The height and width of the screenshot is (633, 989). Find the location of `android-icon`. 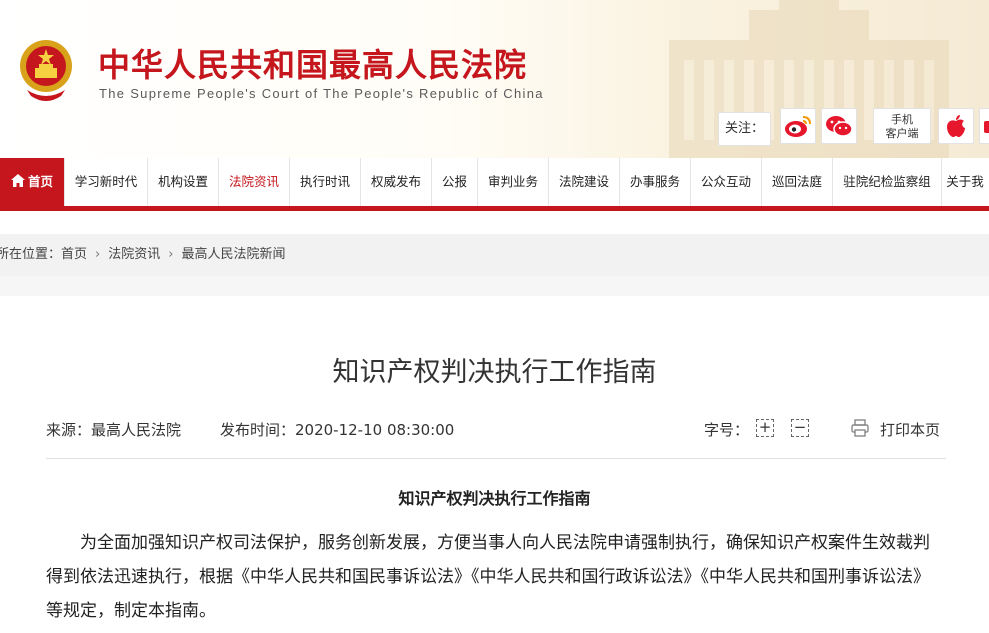

android-icon is located at coordinates (986, 127).